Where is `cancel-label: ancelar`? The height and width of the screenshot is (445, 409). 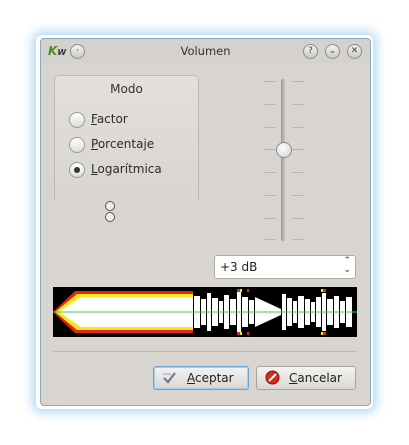
cancel-label: ancelar is located at coordinates (319, 378).